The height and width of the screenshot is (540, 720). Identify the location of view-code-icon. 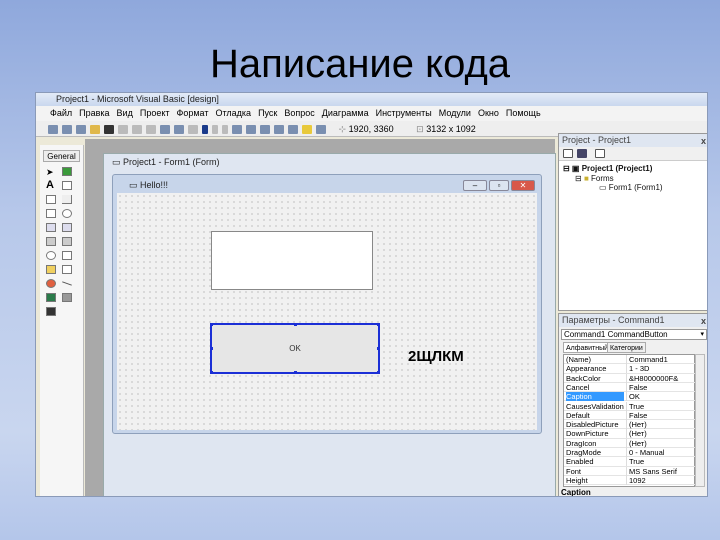
(568, 153).